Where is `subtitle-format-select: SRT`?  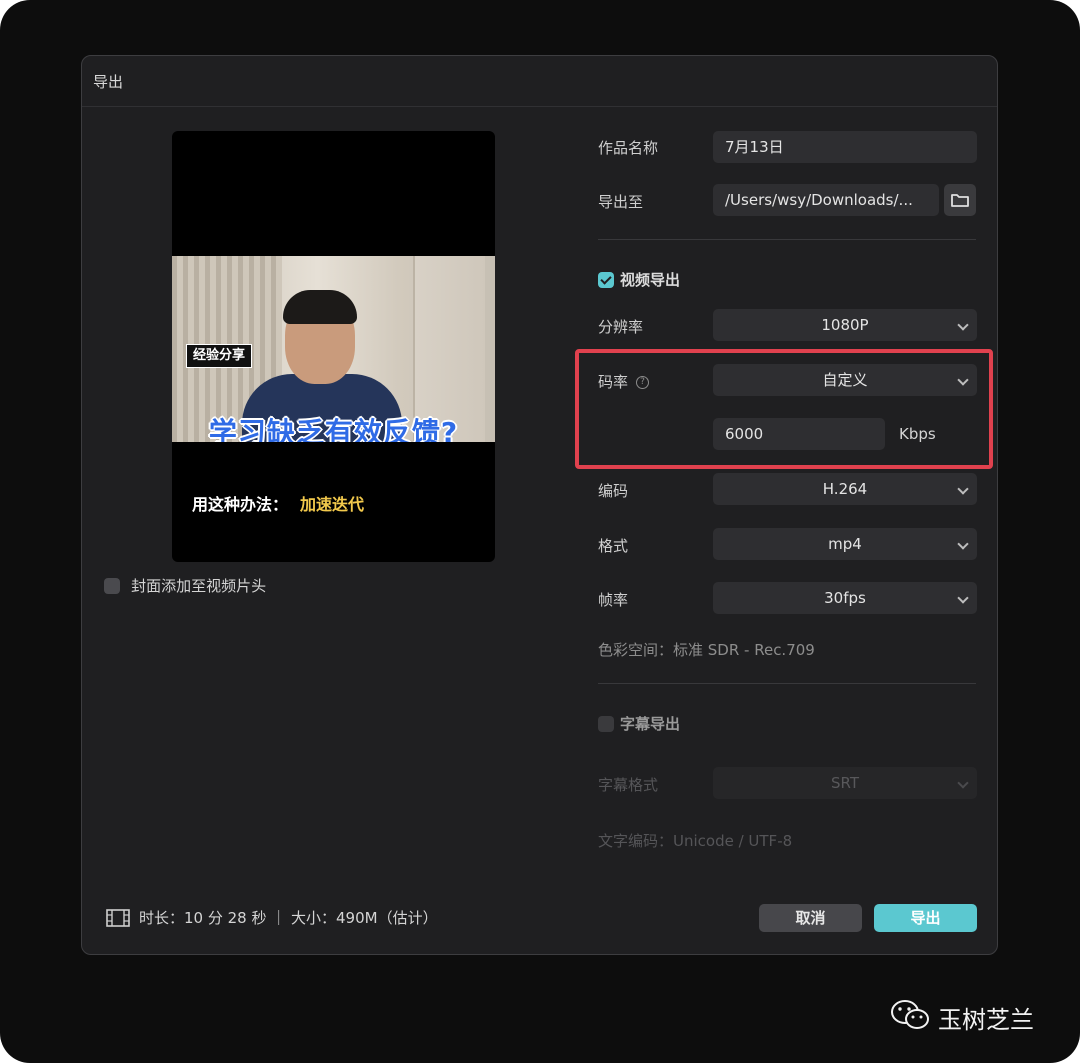
subtitle-format-select: SRT is located at coordinates (845, 783).